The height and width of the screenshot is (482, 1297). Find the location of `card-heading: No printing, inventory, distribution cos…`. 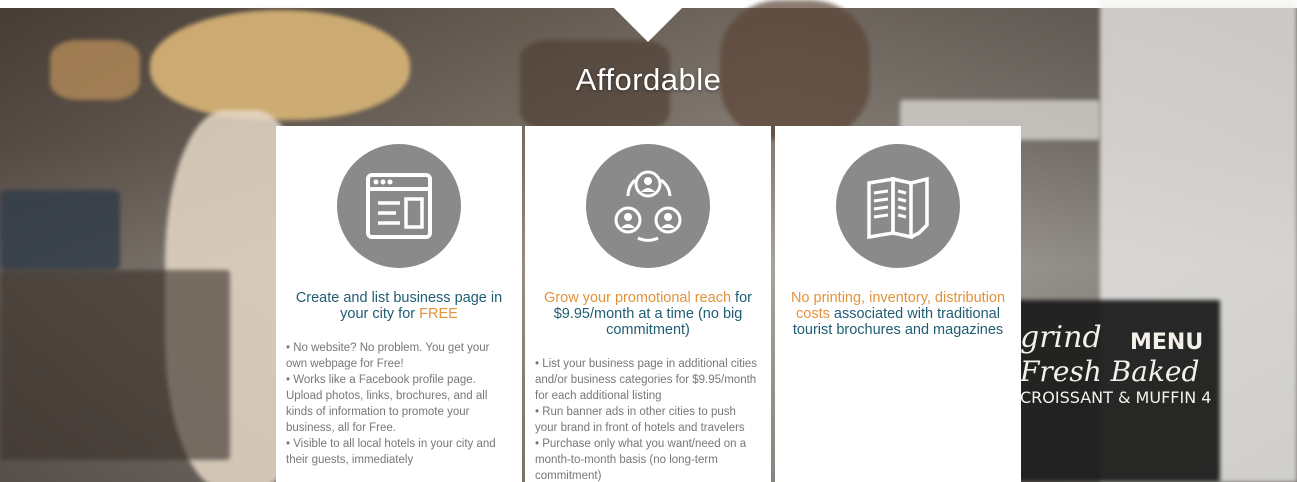

card-heading: No printing, inventory, distribution cos… is located at coordinates (898, 314).